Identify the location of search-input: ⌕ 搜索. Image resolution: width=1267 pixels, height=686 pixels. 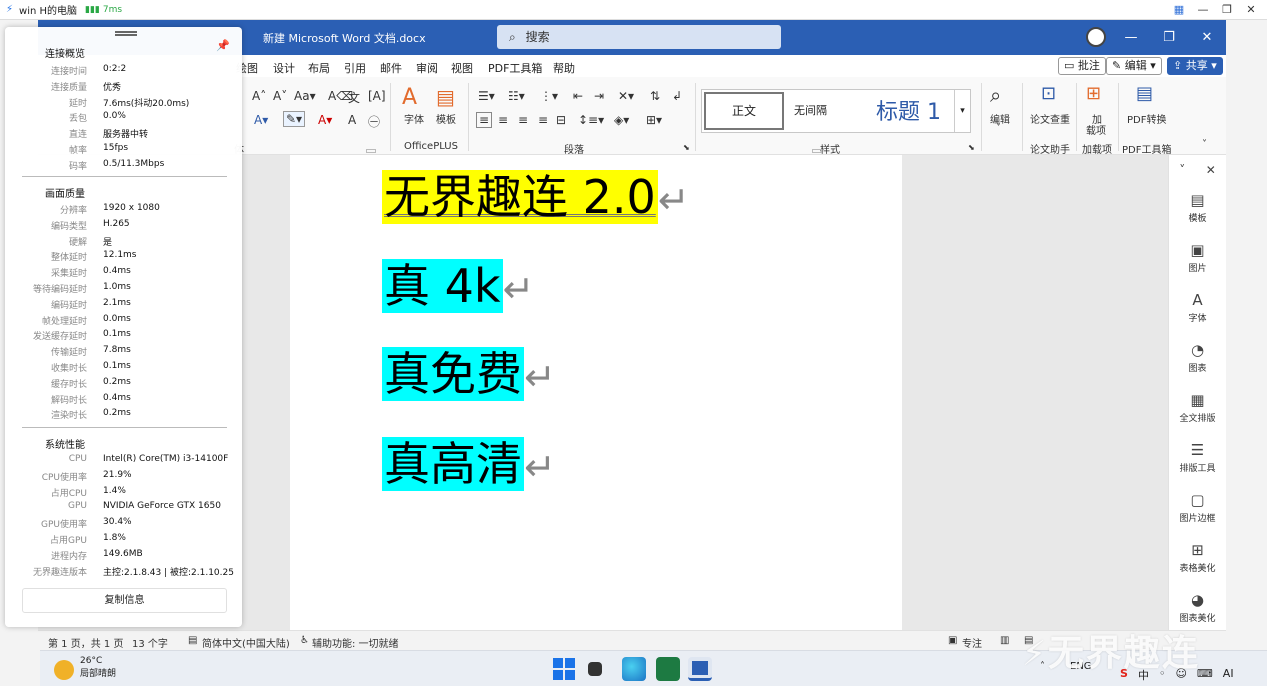
(639, 37).